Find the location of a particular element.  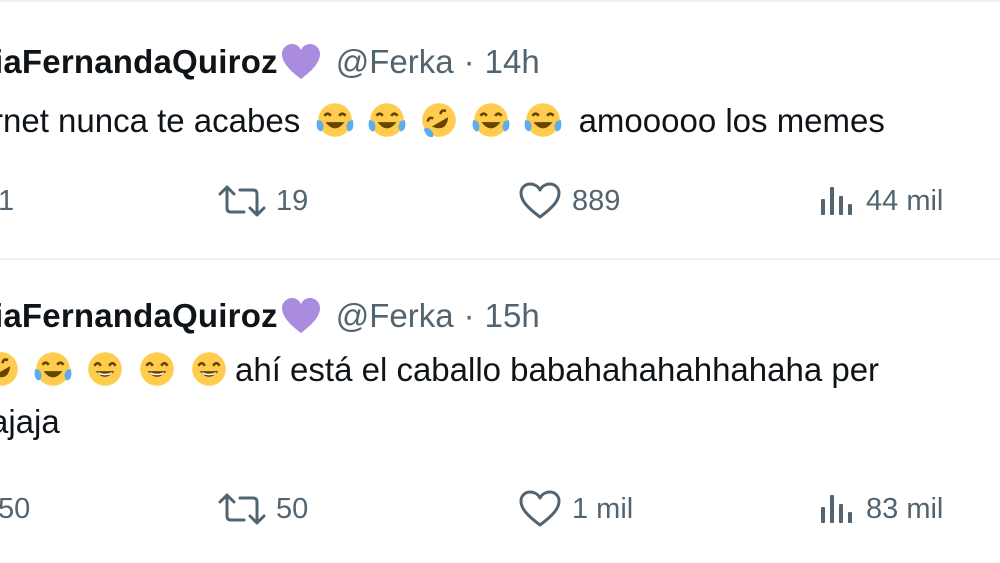

like-count: 1 mil is located at coordinates (603, 508).